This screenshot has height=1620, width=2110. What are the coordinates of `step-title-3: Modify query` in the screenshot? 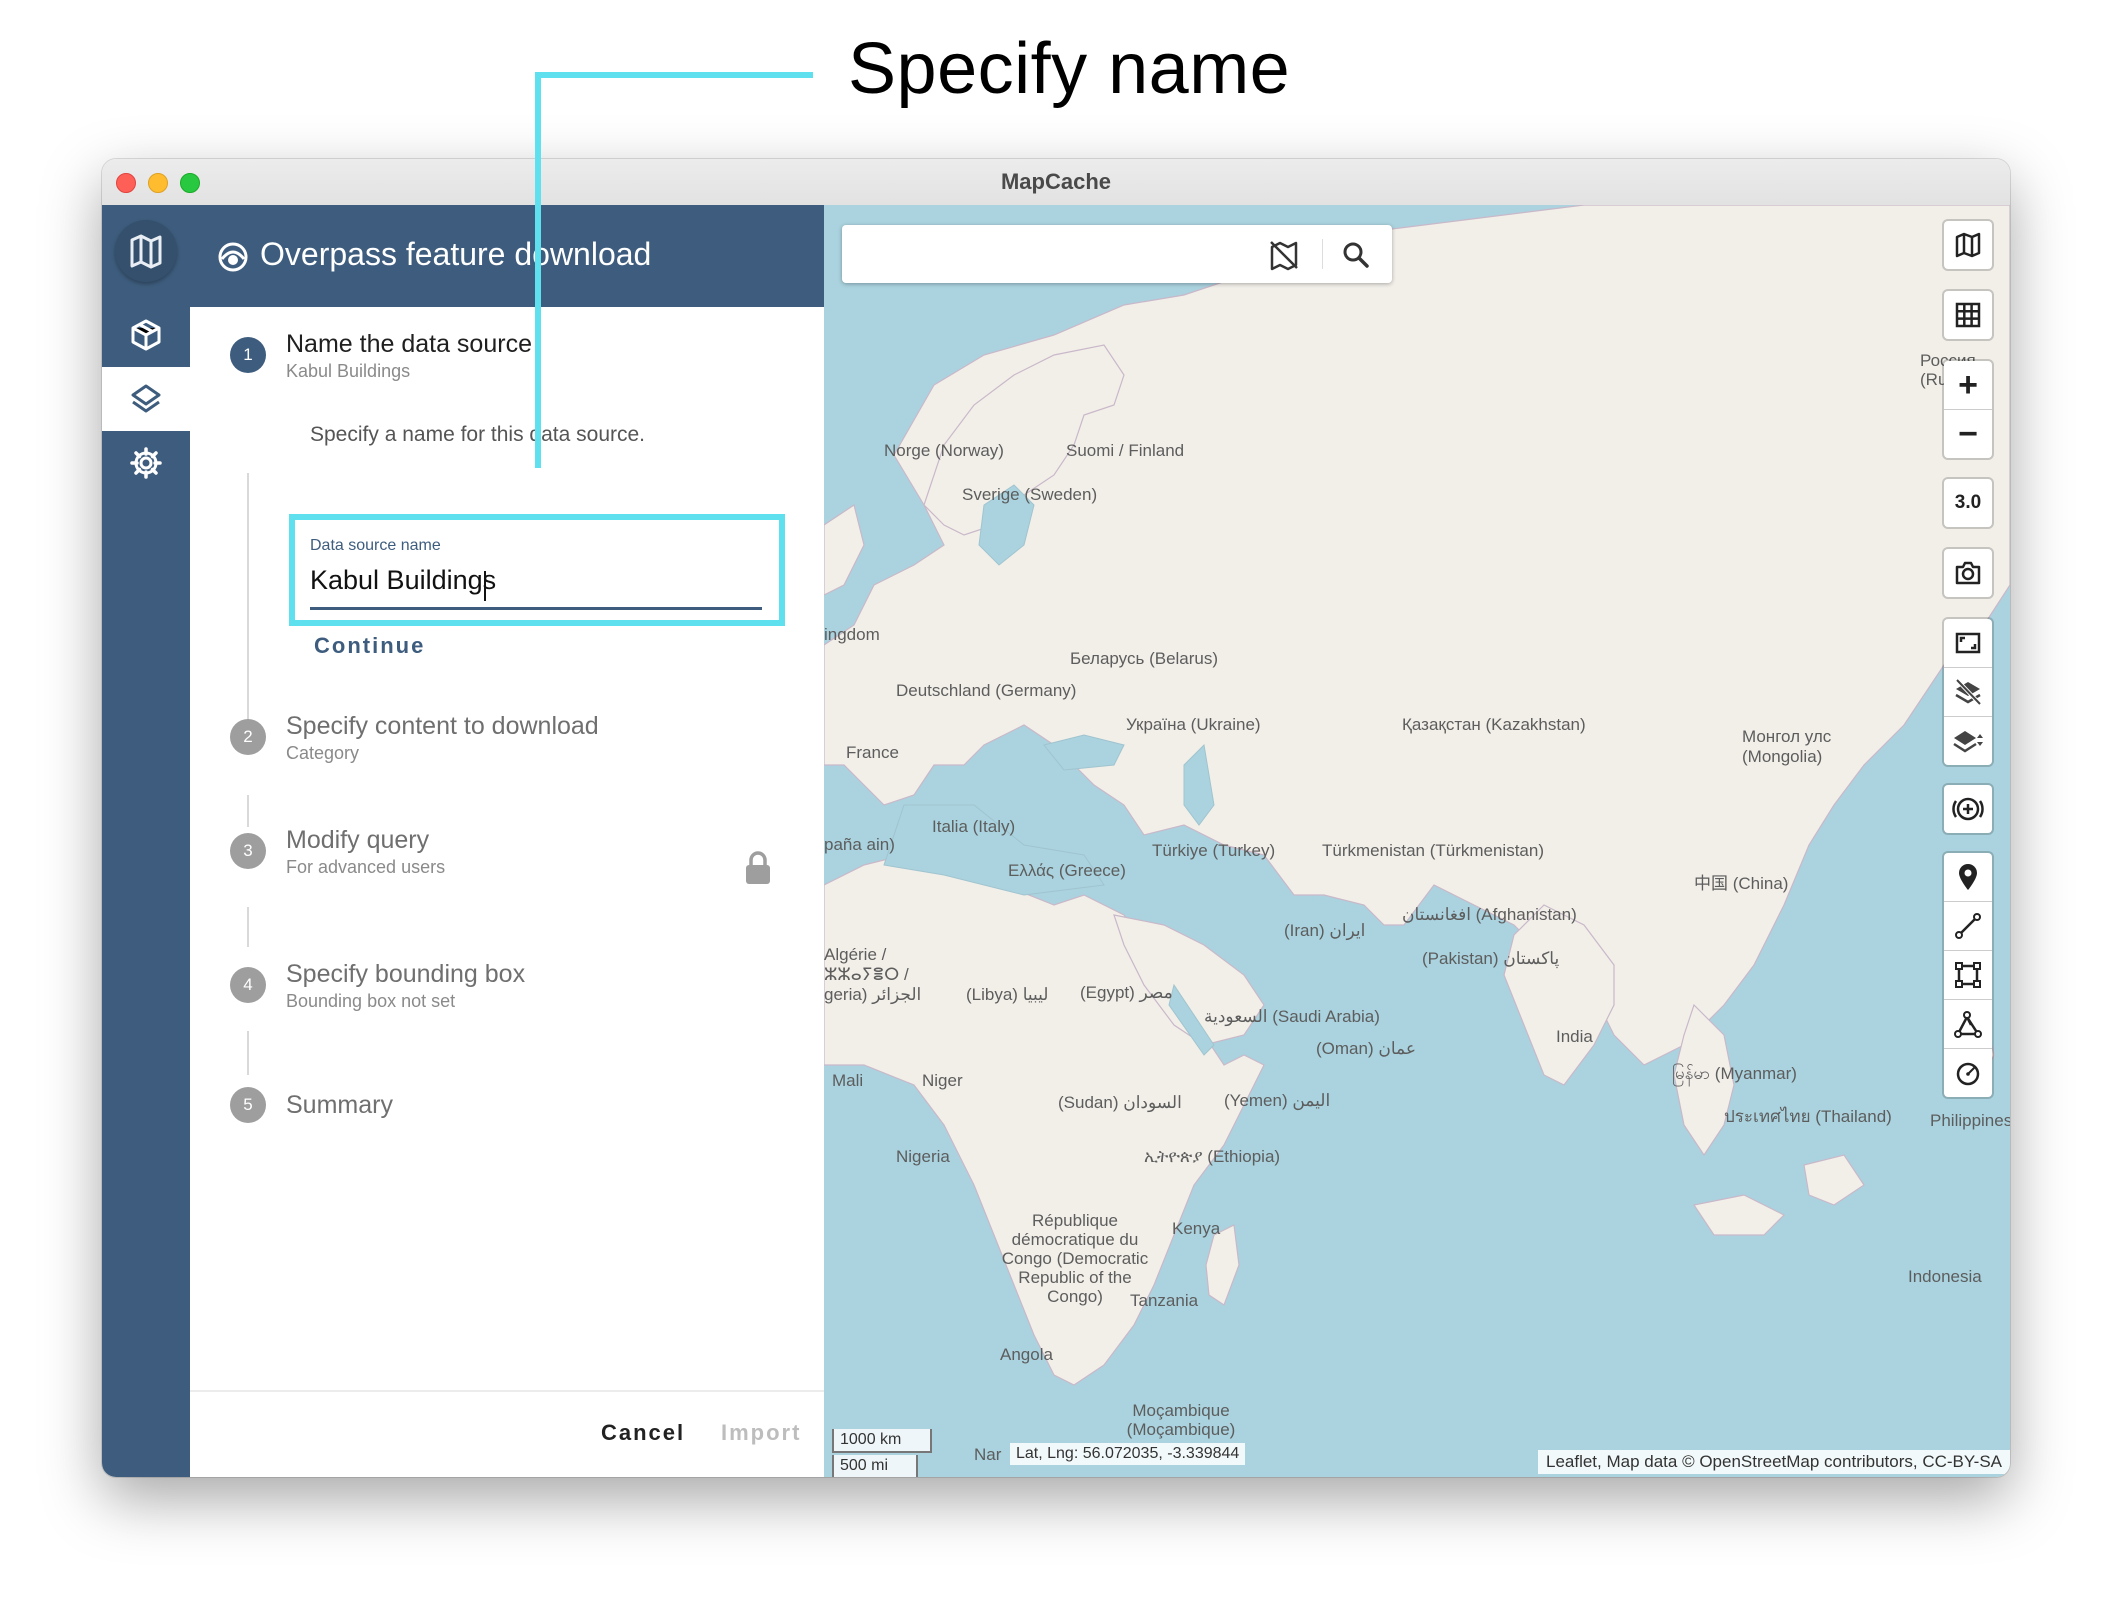 It's located at (357, 840).